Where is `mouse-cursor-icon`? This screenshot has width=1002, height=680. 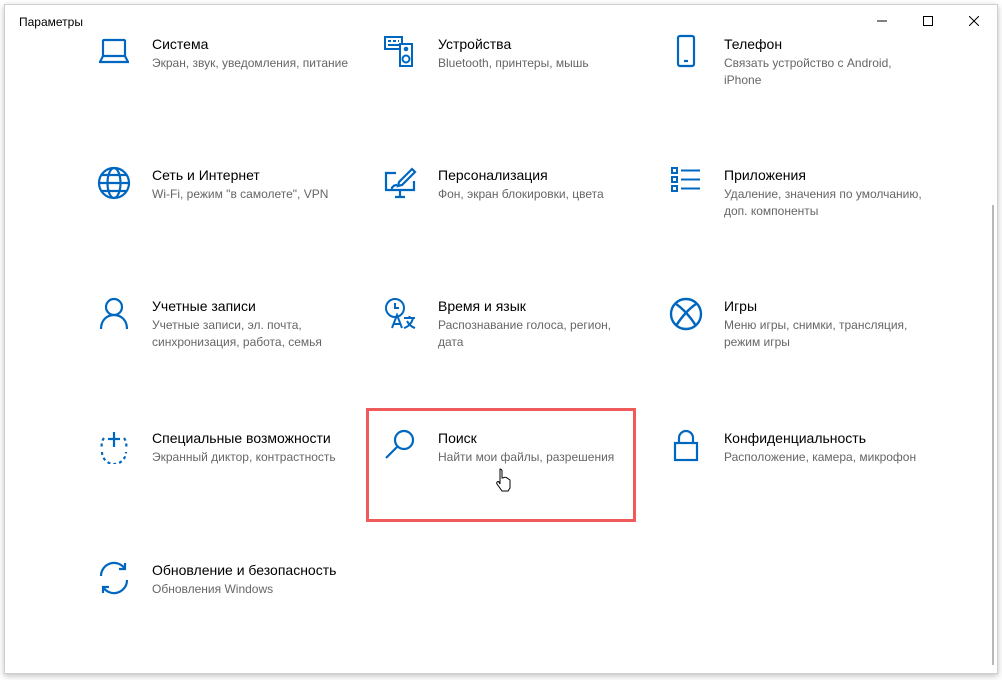 mouse-cursor-icon is located at coordinates (503, 482).